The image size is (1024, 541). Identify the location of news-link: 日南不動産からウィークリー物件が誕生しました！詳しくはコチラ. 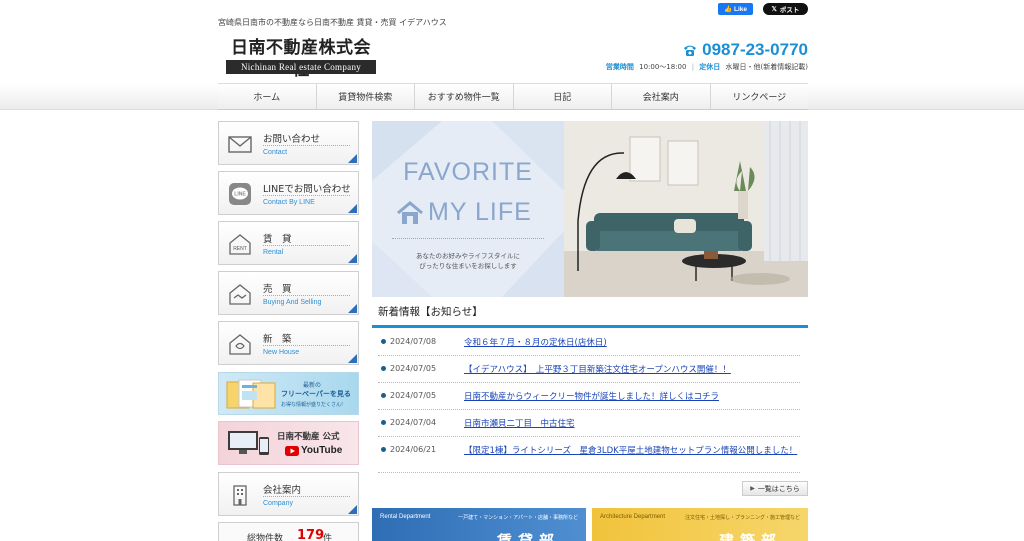
(632, 397).